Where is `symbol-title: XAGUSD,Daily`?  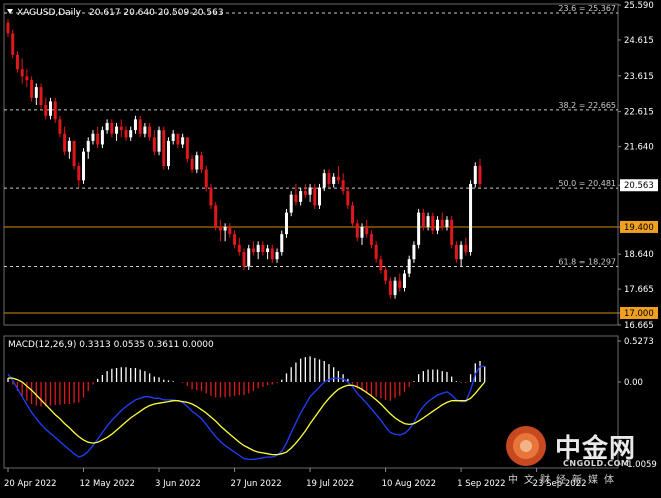 symbol-title: XAGUSD,Daily is located at coordinates (49, 13).